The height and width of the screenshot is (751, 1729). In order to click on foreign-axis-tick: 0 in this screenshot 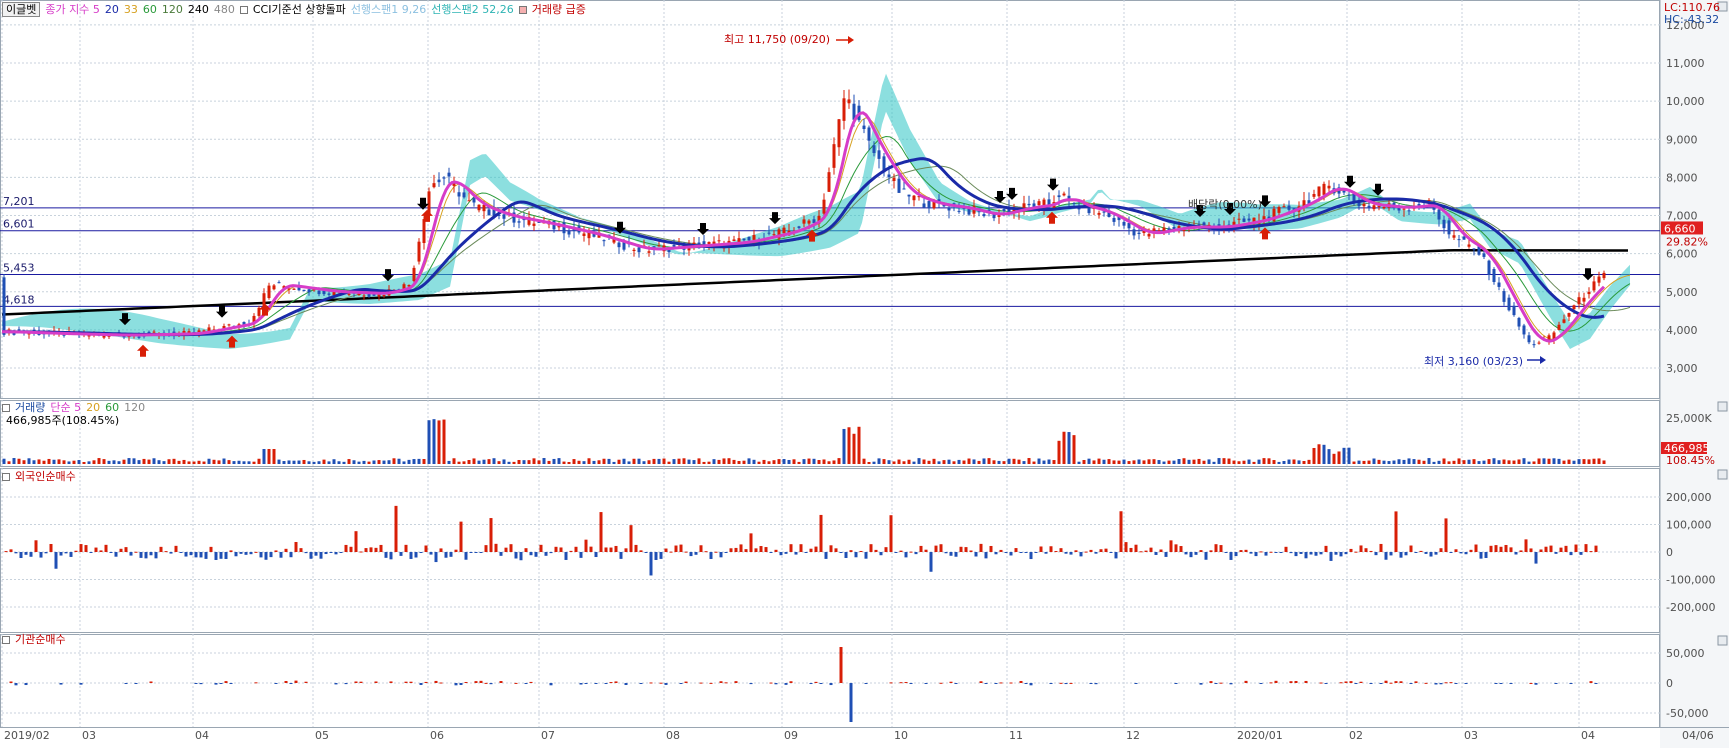, I will do `click(1669, 552)`.